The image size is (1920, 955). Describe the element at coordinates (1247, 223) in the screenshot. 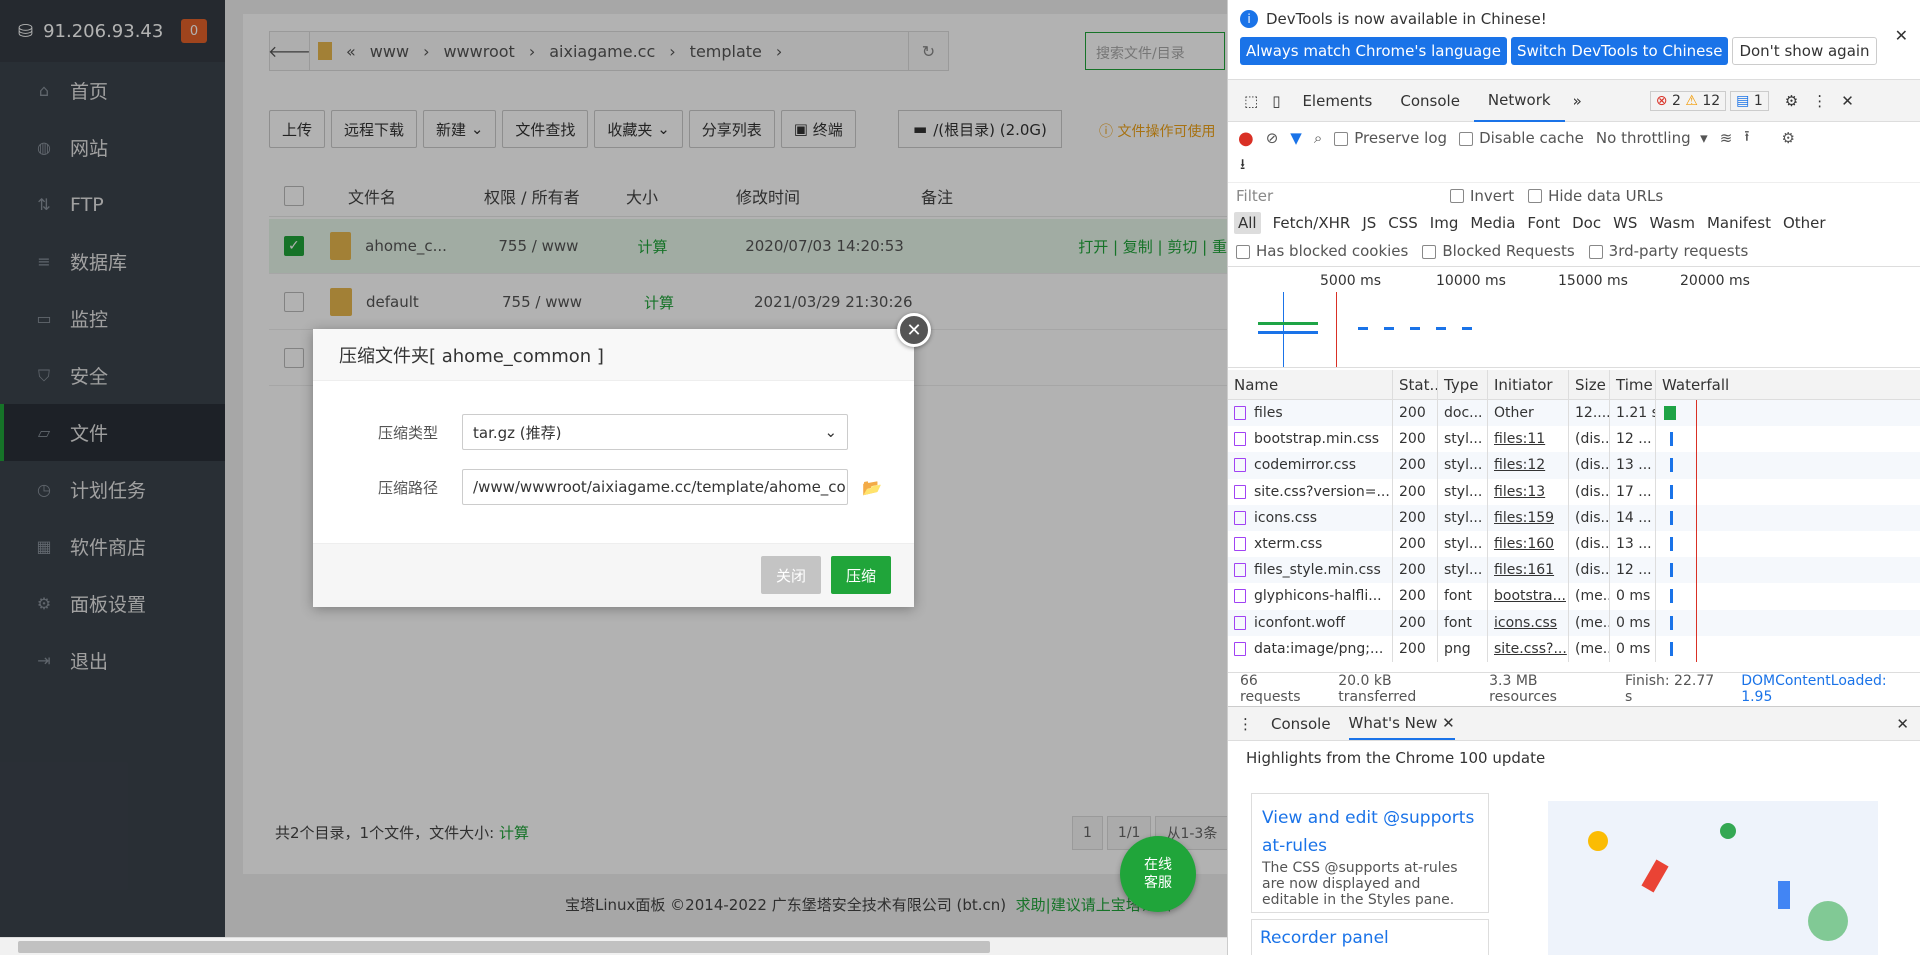

I see `type-filter: All` at that location.